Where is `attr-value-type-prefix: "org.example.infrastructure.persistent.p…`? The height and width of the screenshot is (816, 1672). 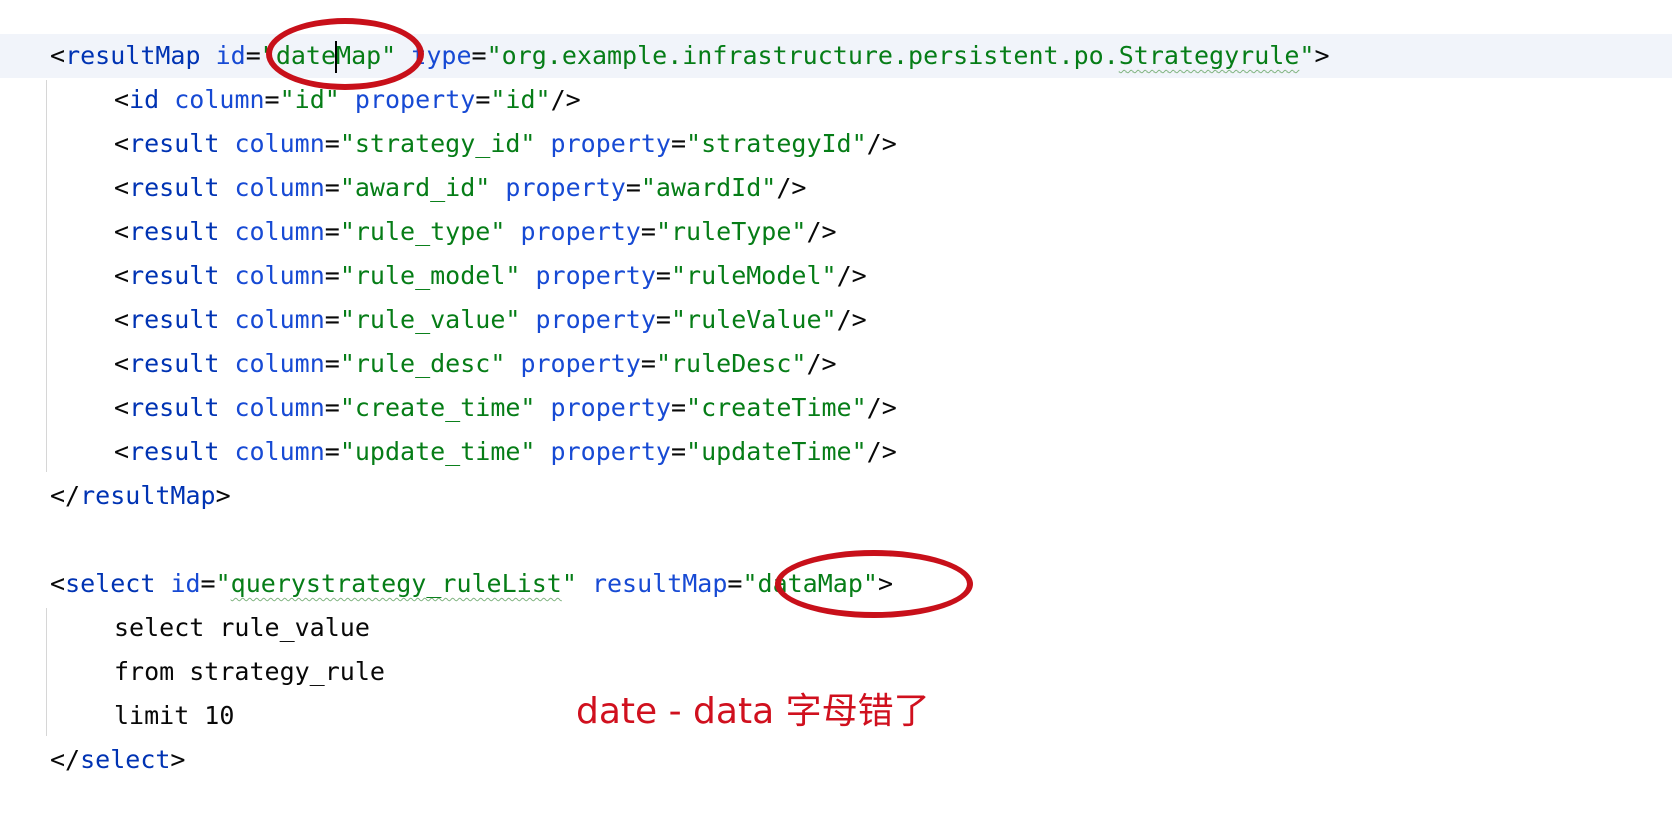 attr-value-type-prefix: "org.example.infrastructure.persistent.p… is located at coordinates (802, 55).